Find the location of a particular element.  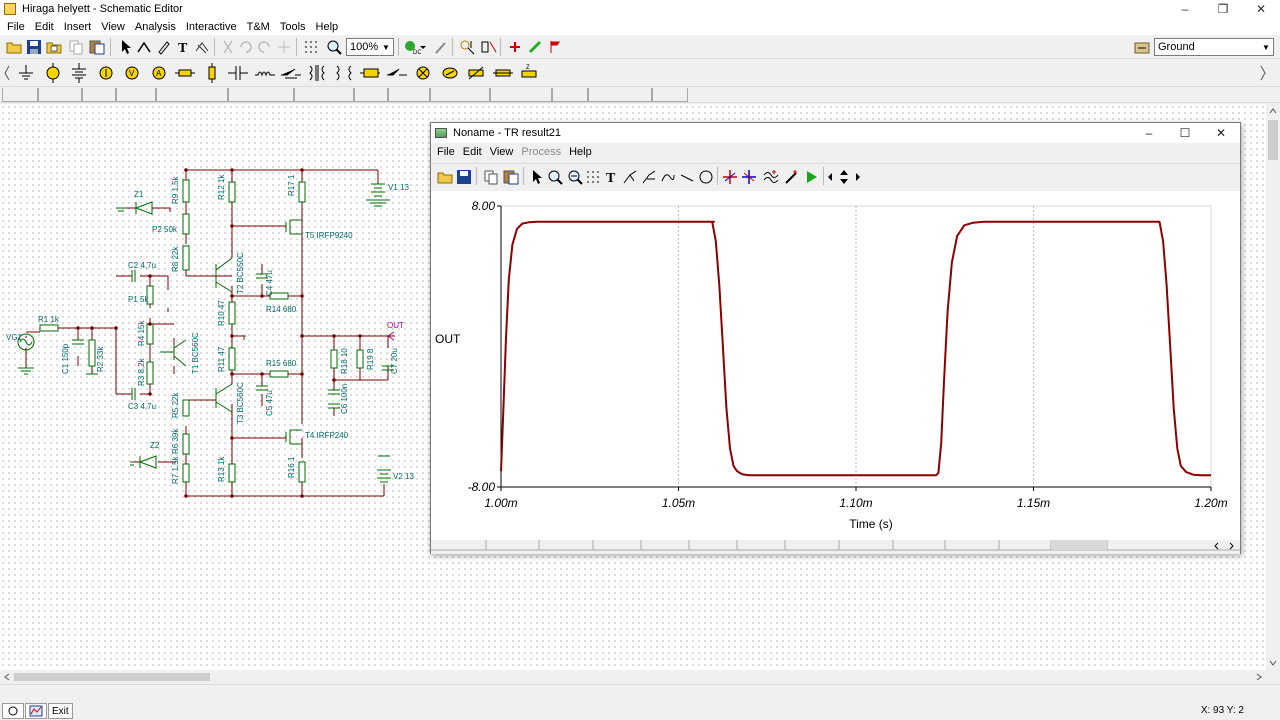

transformer-2-icon is located at coordinates (344, 73).